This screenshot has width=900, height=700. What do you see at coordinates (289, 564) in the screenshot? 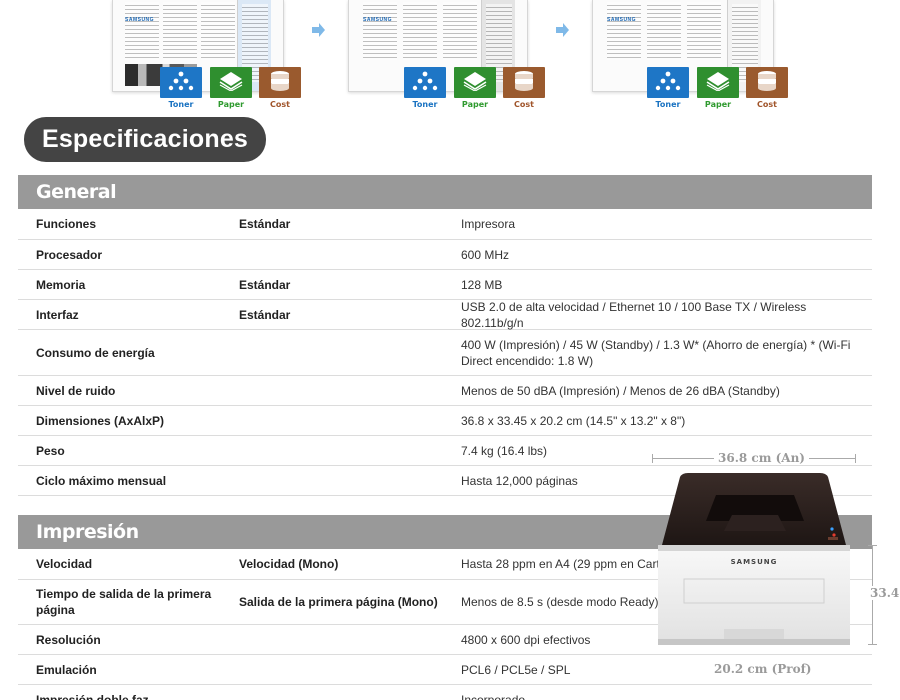
I see `spec-sublabel: Velocidad (Mono)` at bounding box center [289, 564].